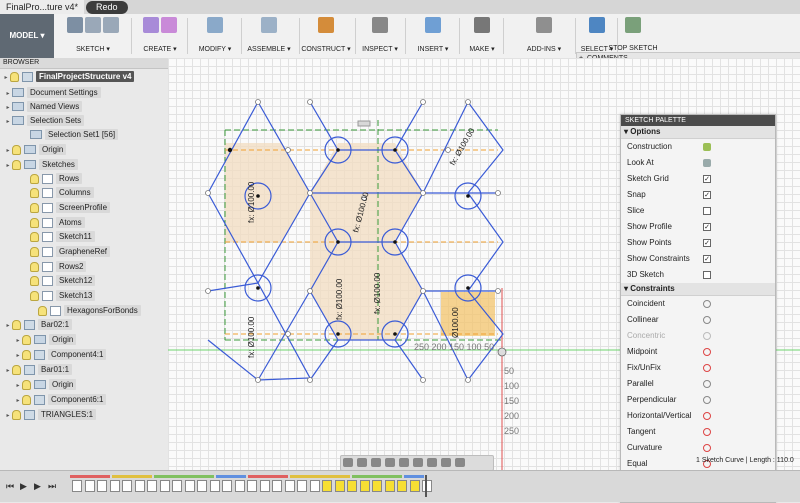 This screenshot has height=503, width=800. Describe the element at coordinates (698, 211) in the screenshot. I see `palette-option: Slice` at that location.